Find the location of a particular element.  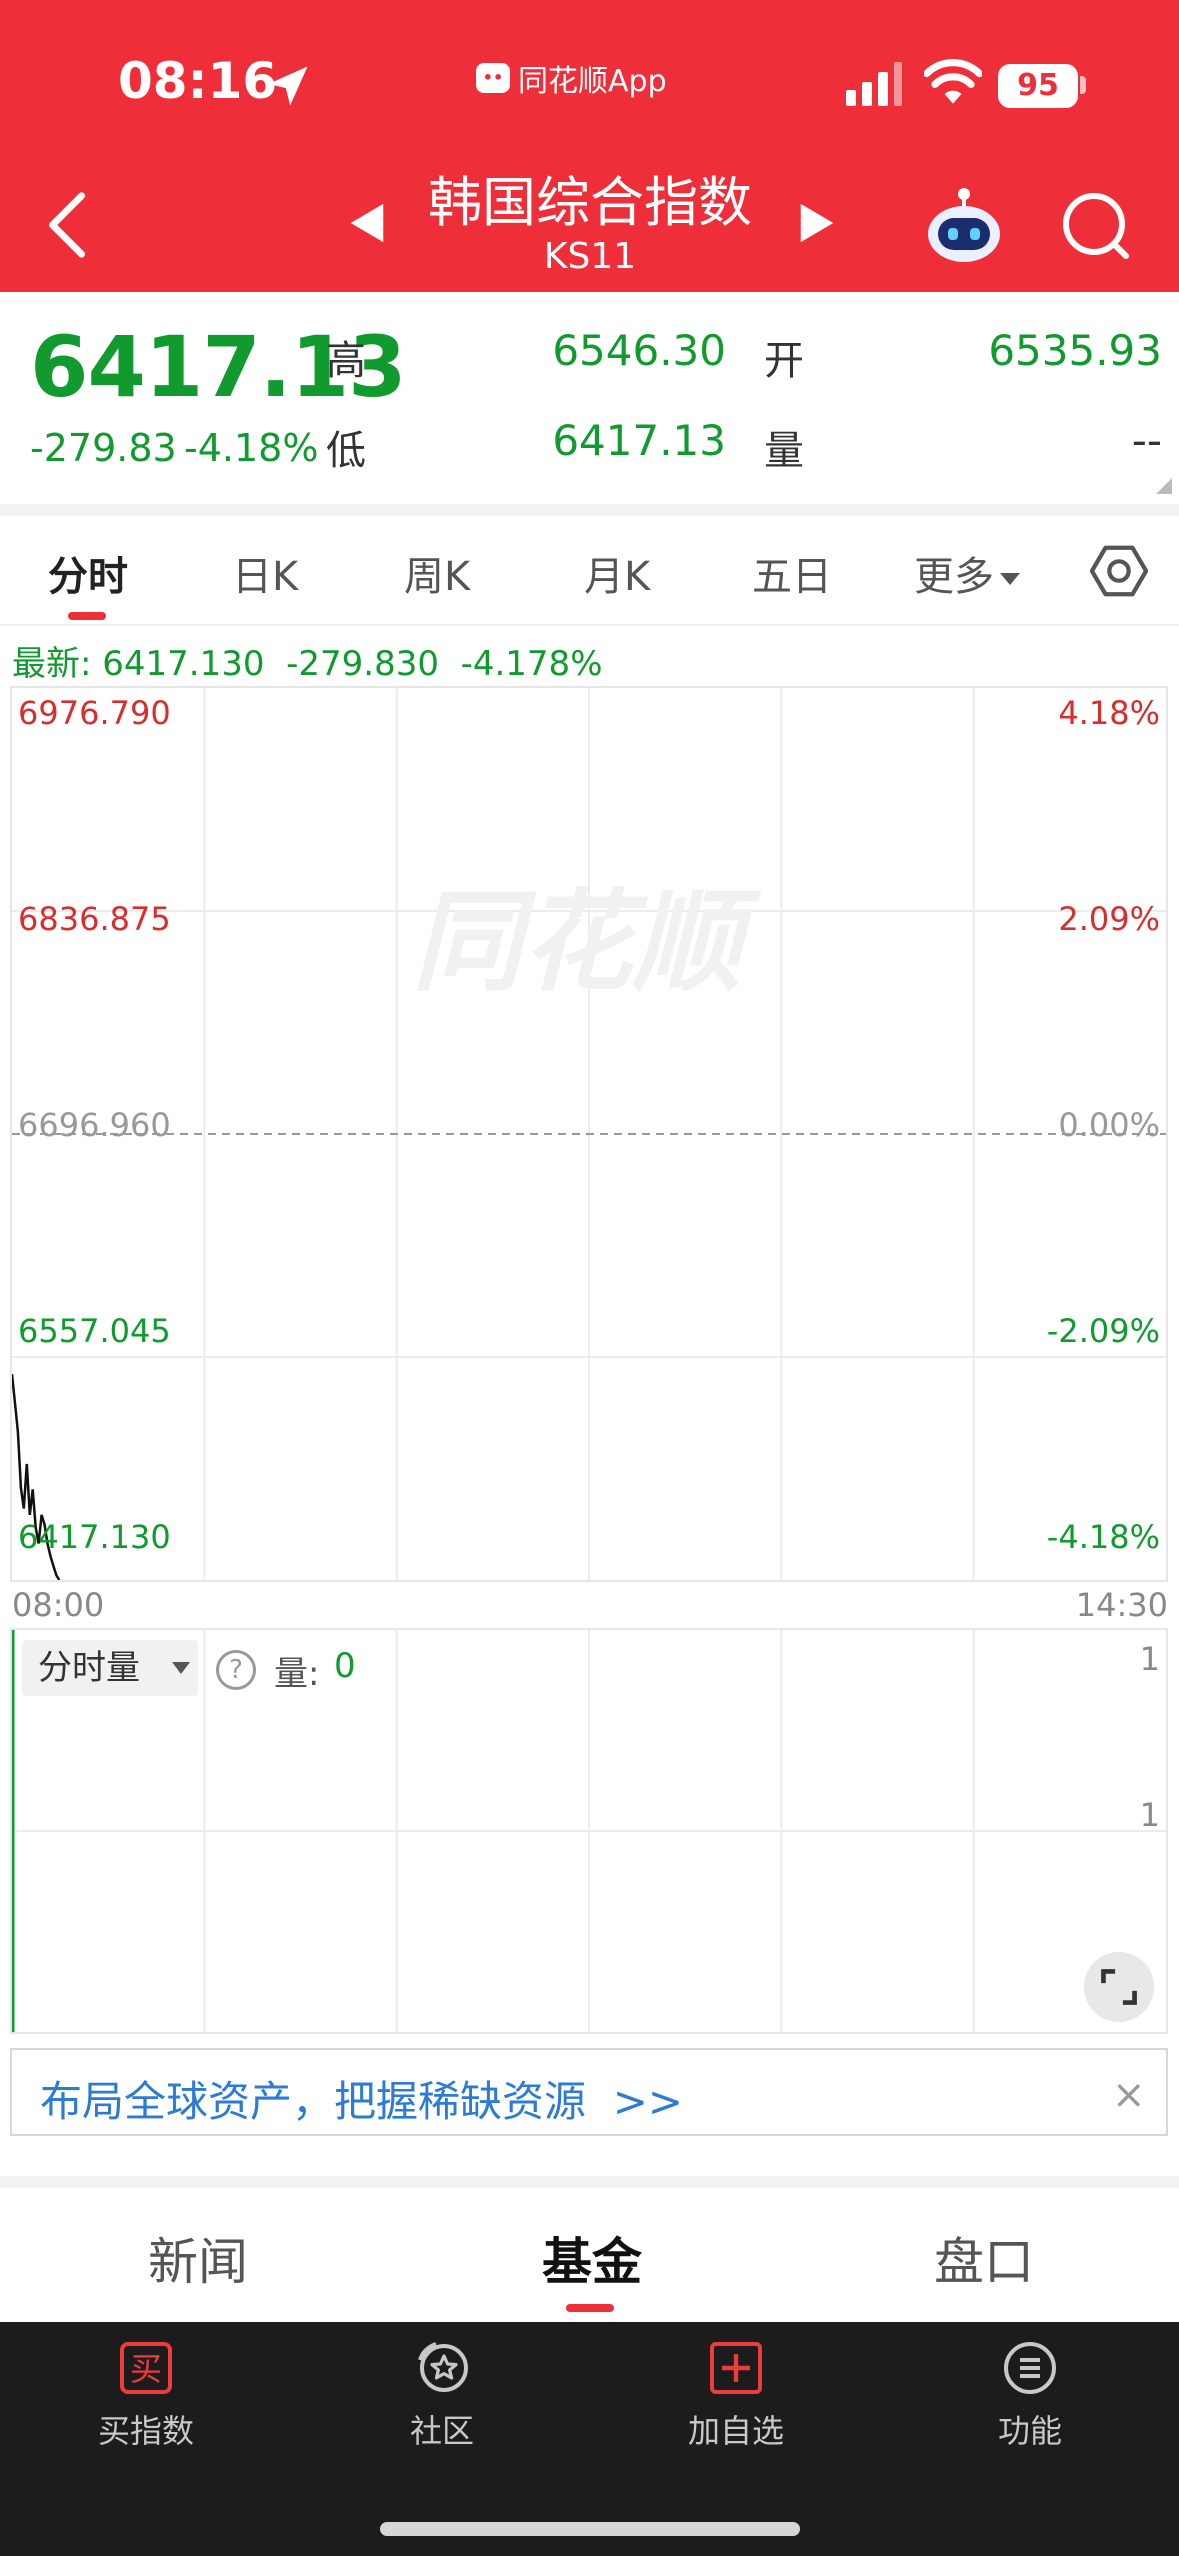

volume-label: 量 is located at coordinates (784, 451).